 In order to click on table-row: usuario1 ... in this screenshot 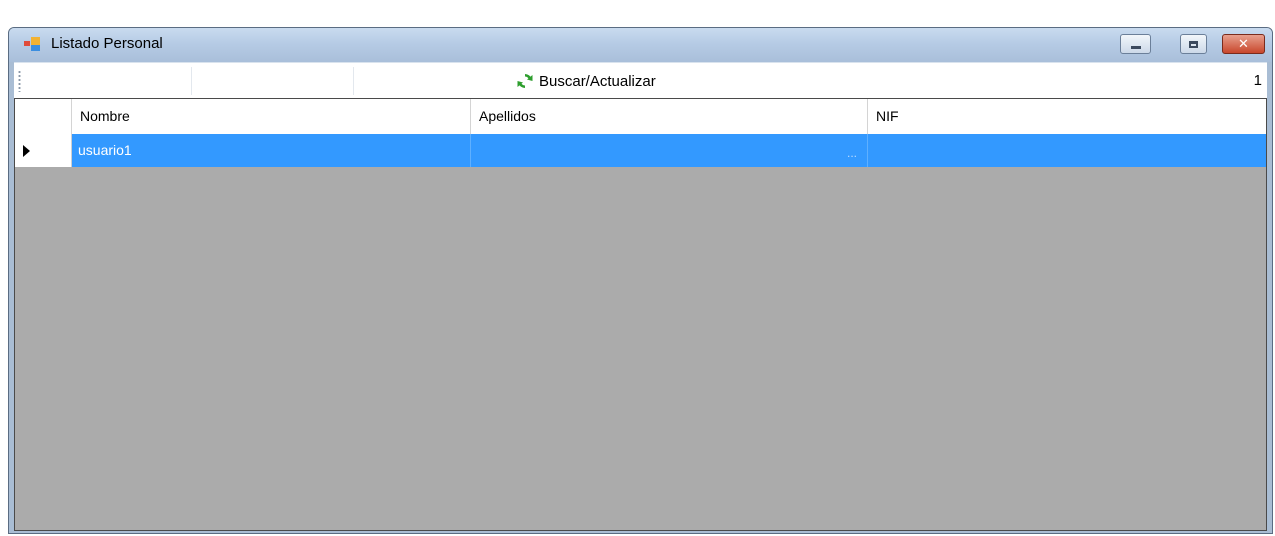, I will do `click(640, 150)`.